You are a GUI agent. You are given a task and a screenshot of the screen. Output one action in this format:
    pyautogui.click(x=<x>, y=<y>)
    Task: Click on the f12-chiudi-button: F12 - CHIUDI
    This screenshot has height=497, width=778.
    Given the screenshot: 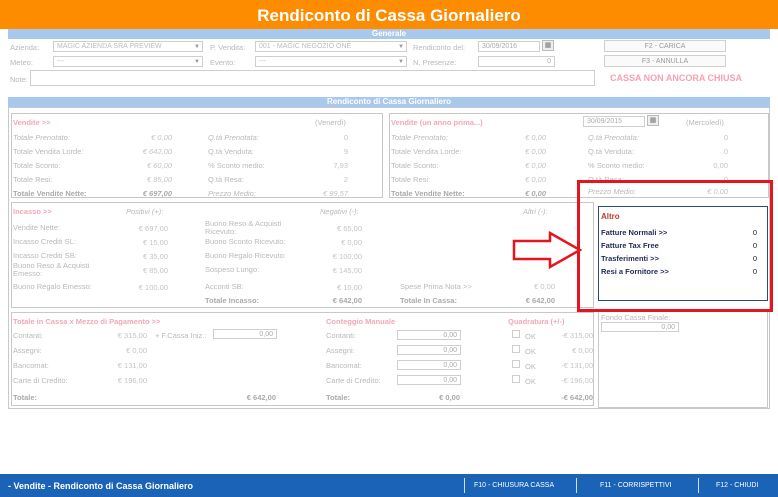 What is the action you would take?
    pyautogui.click(x=737, y=485)
    